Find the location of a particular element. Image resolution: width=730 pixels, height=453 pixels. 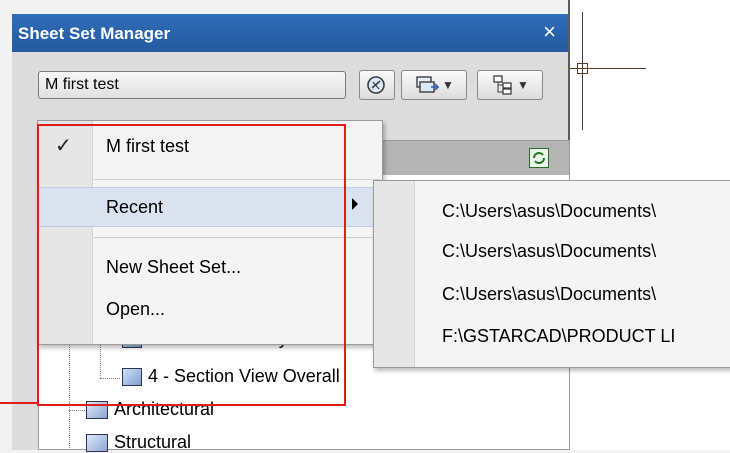

view-sheet-set-button is located at coordinates (377, 85).